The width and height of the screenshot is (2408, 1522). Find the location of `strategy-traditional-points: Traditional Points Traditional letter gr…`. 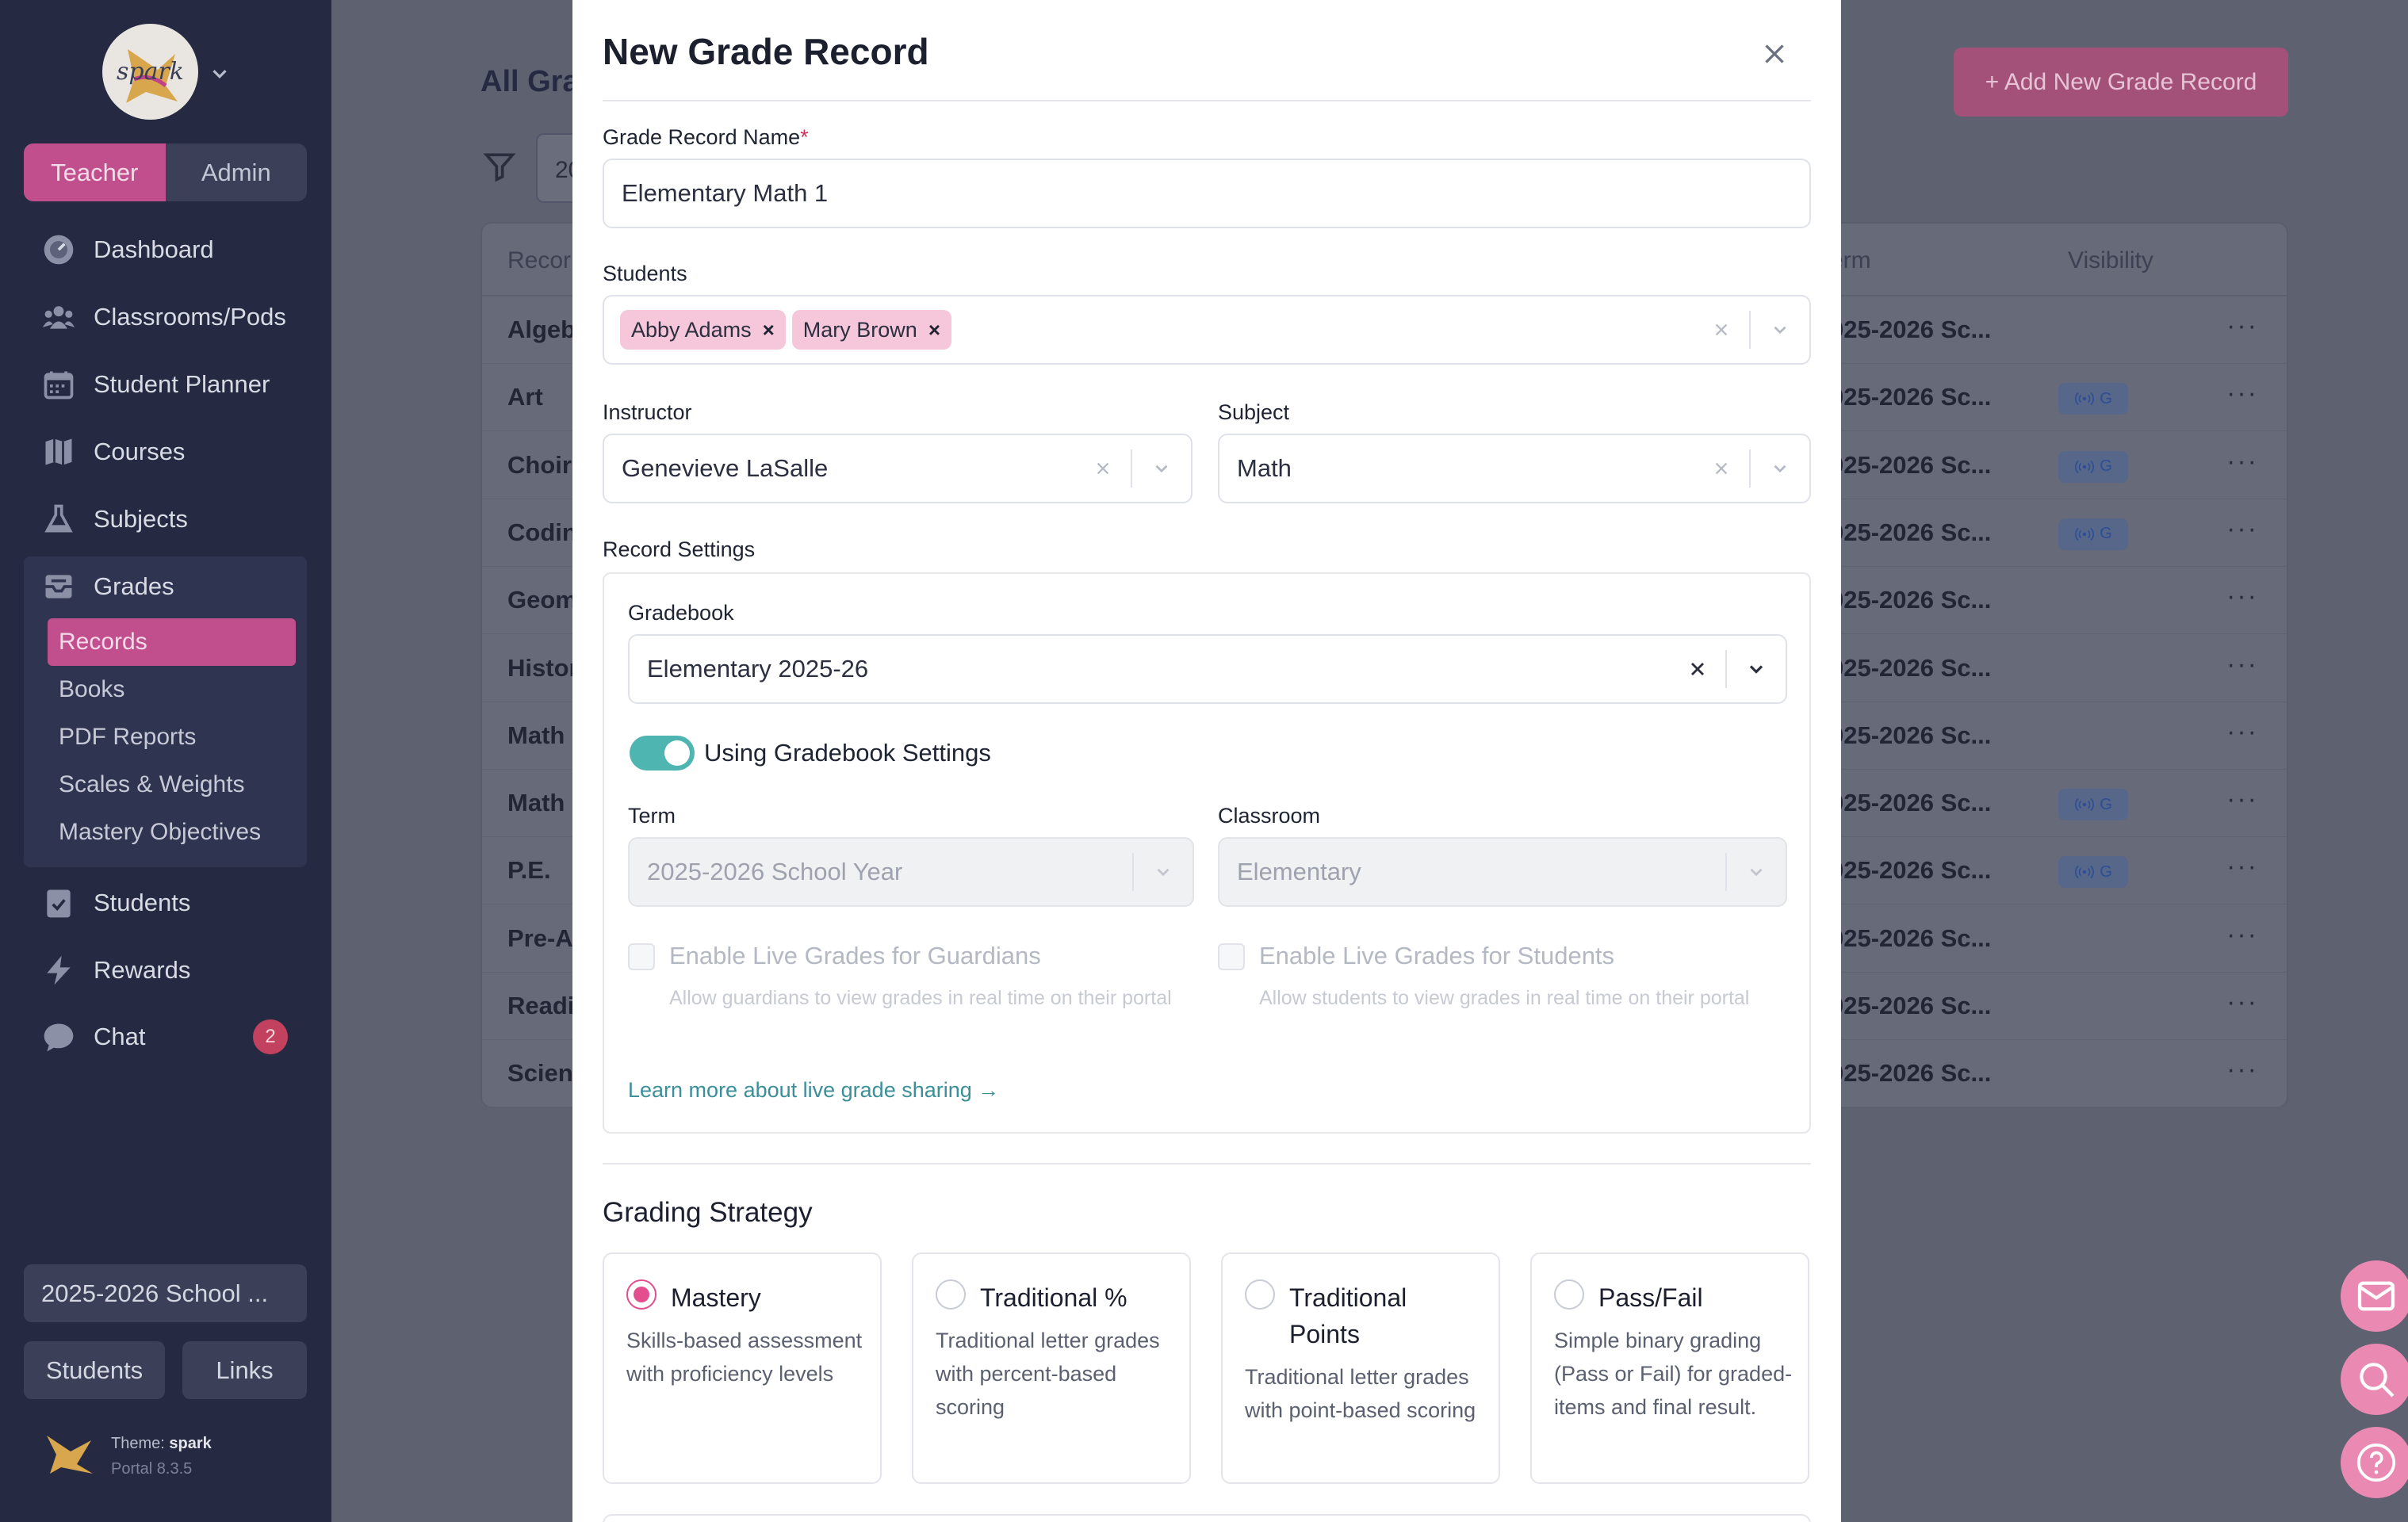

strategy-traditional-points: Traditional Points Traditional letter gr… is located at coordinates (1360, 1368).